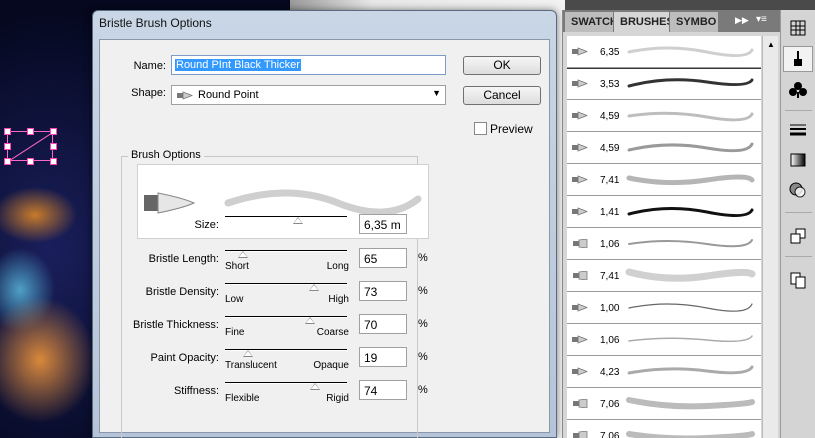 The image size is (815, 438). What do you see at coordinates (383, 324) in the screenshot?
I see `slider-value-input: 70` at bounding box center [383, 324].